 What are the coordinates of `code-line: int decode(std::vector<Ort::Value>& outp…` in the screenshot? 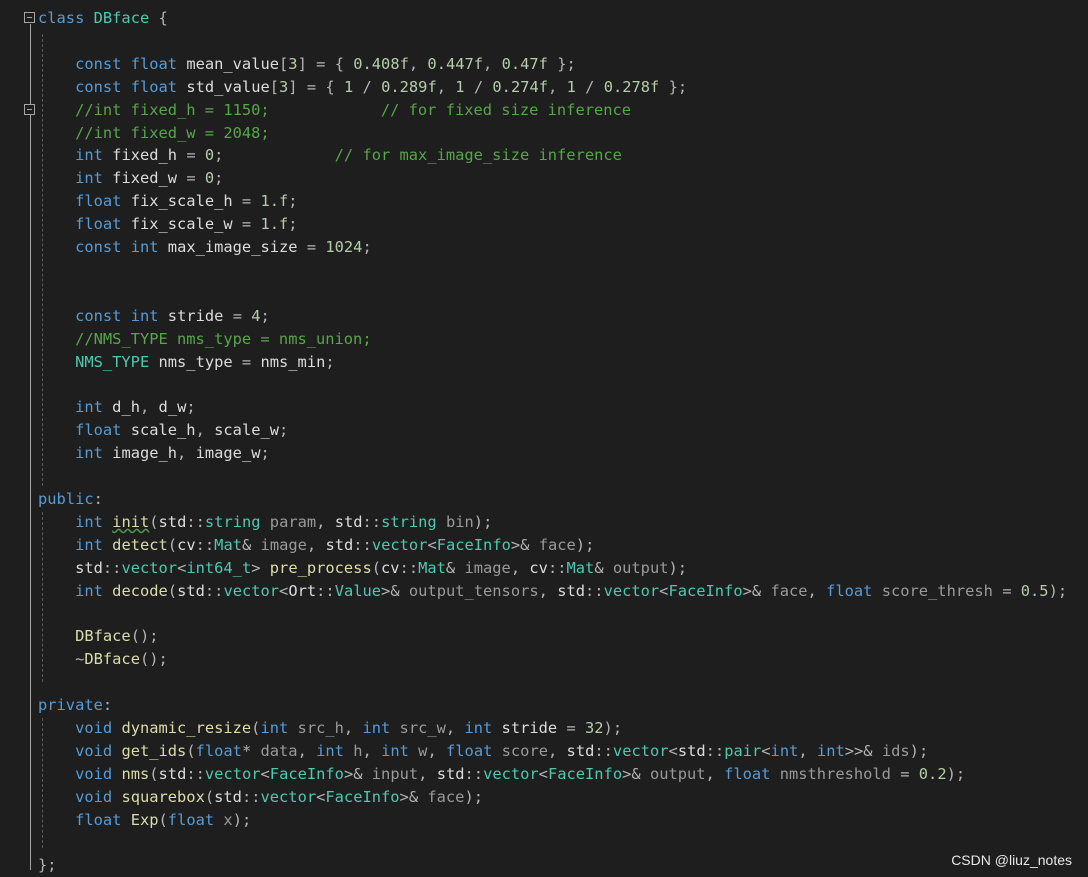 It's located at (552, 591).